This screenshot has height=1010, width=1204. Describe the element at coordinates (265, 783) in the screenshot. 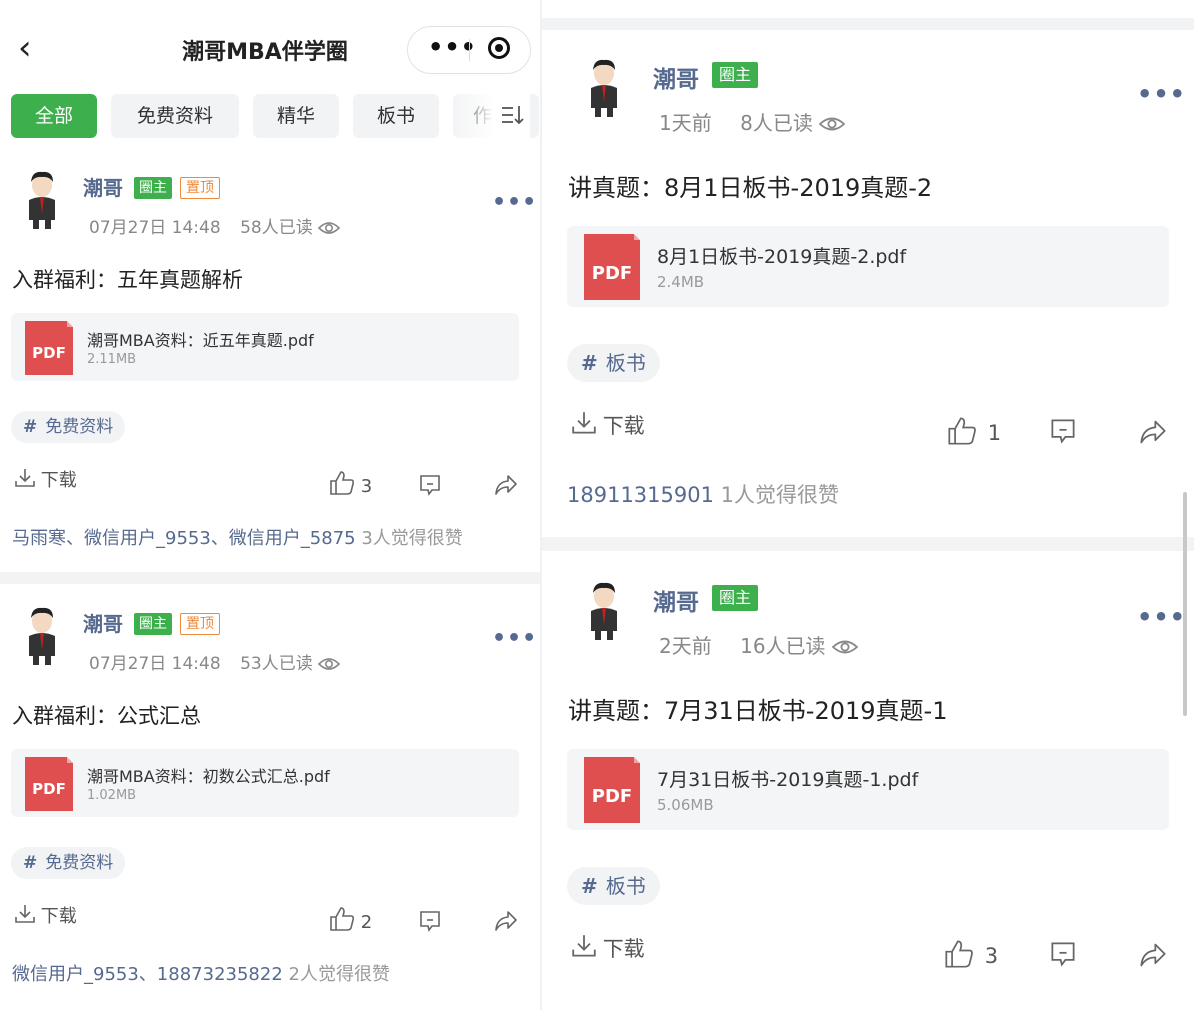

I see `file-attachment: PDF 潮哥MBA资料：初数公式汇总.pdf 1.02MB` at that location.